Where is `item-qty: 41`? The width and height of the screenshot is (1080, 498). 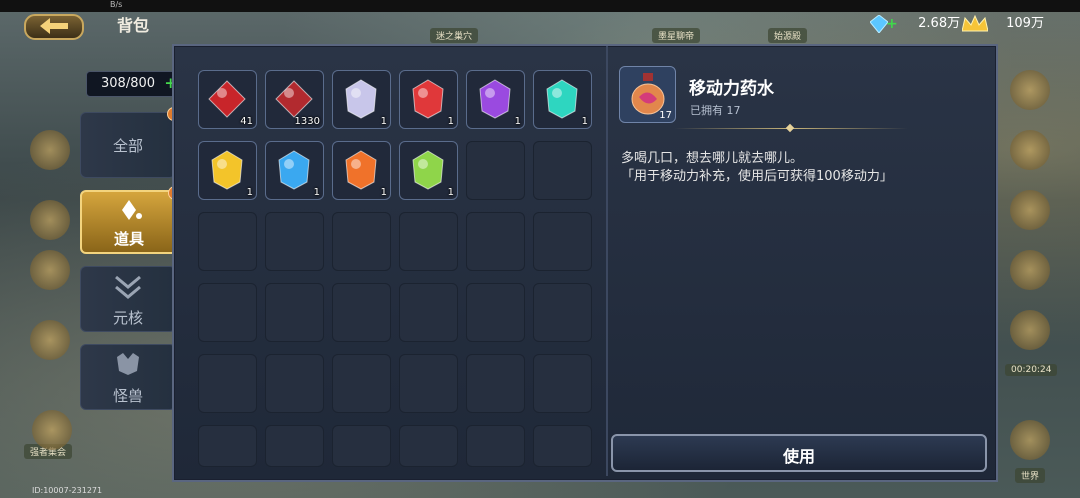 item-qty: 41 is located at coordinates (246, 121).